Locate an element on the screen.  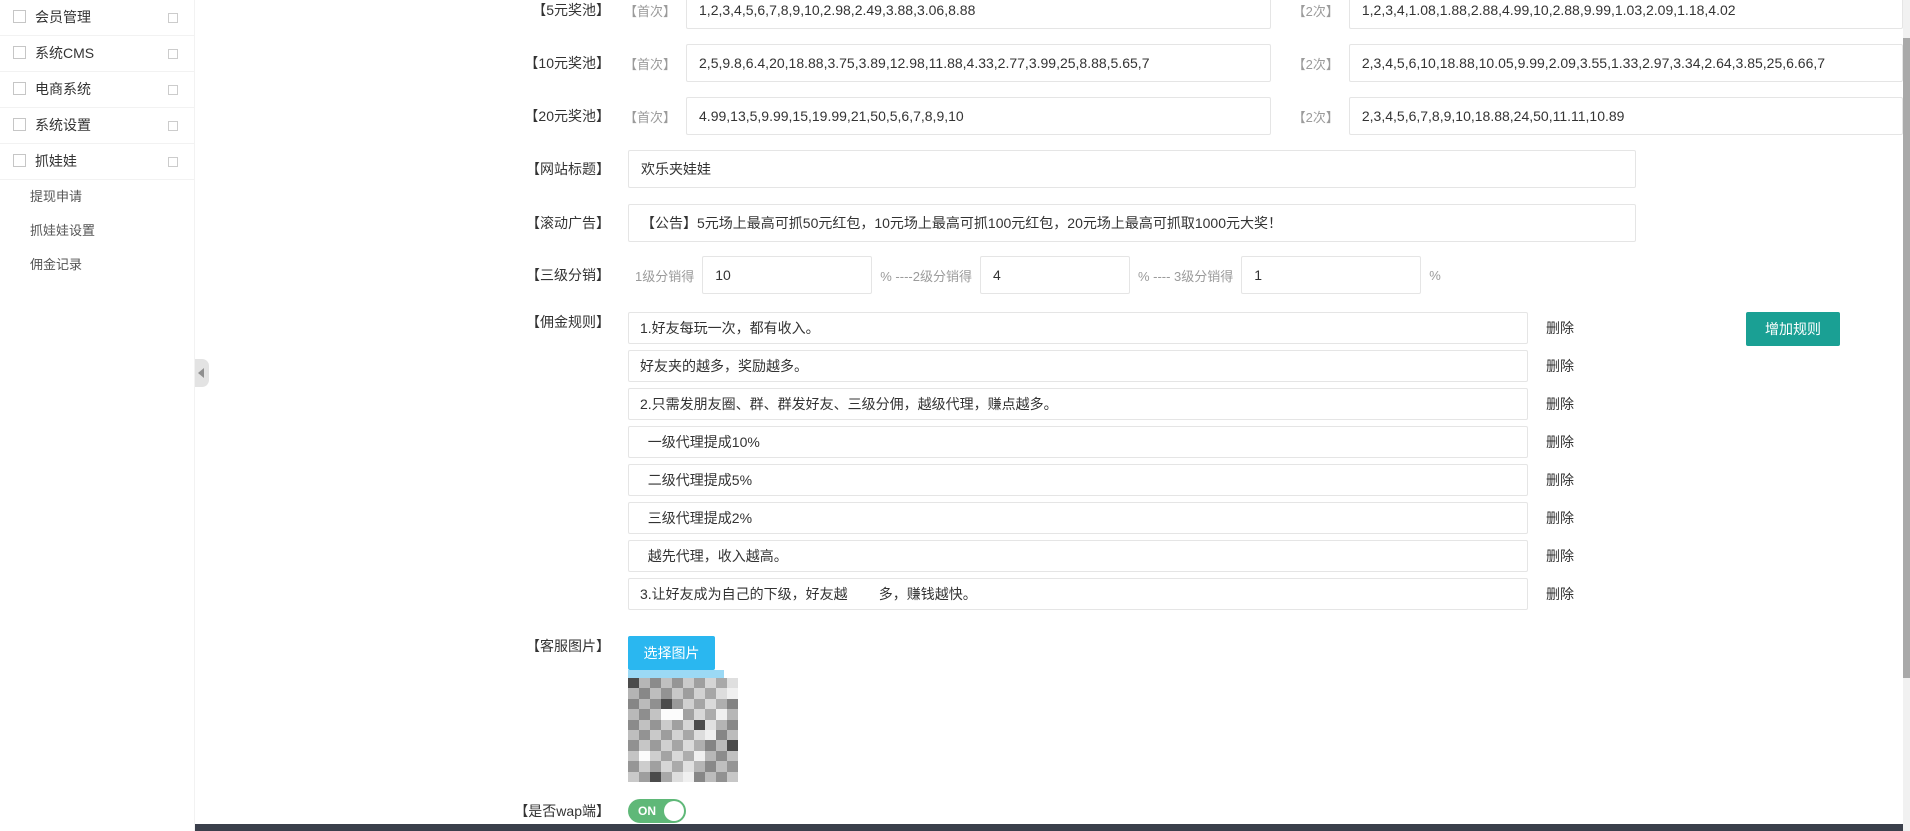
vertical-scrollbar is located at coordinates (1906, 415).